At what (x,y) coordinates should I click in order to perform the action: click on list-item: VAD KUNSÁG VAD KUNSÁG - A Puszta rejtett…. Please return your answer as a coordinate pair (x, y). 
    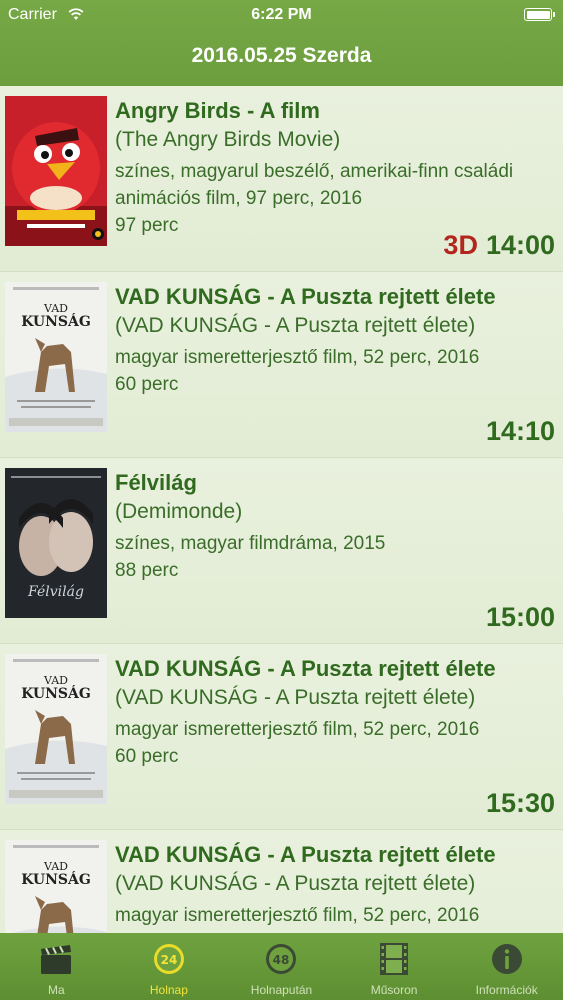
    Looking at the image, I should click on (281, 881).